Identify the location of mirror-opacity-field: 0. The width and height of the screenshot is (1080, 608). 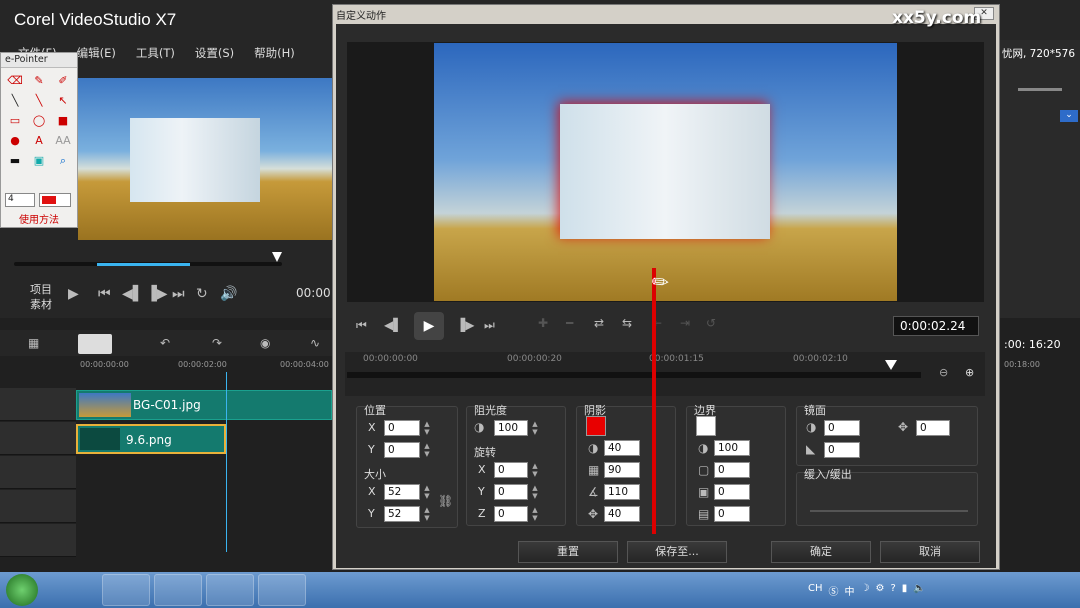
(842, 428).